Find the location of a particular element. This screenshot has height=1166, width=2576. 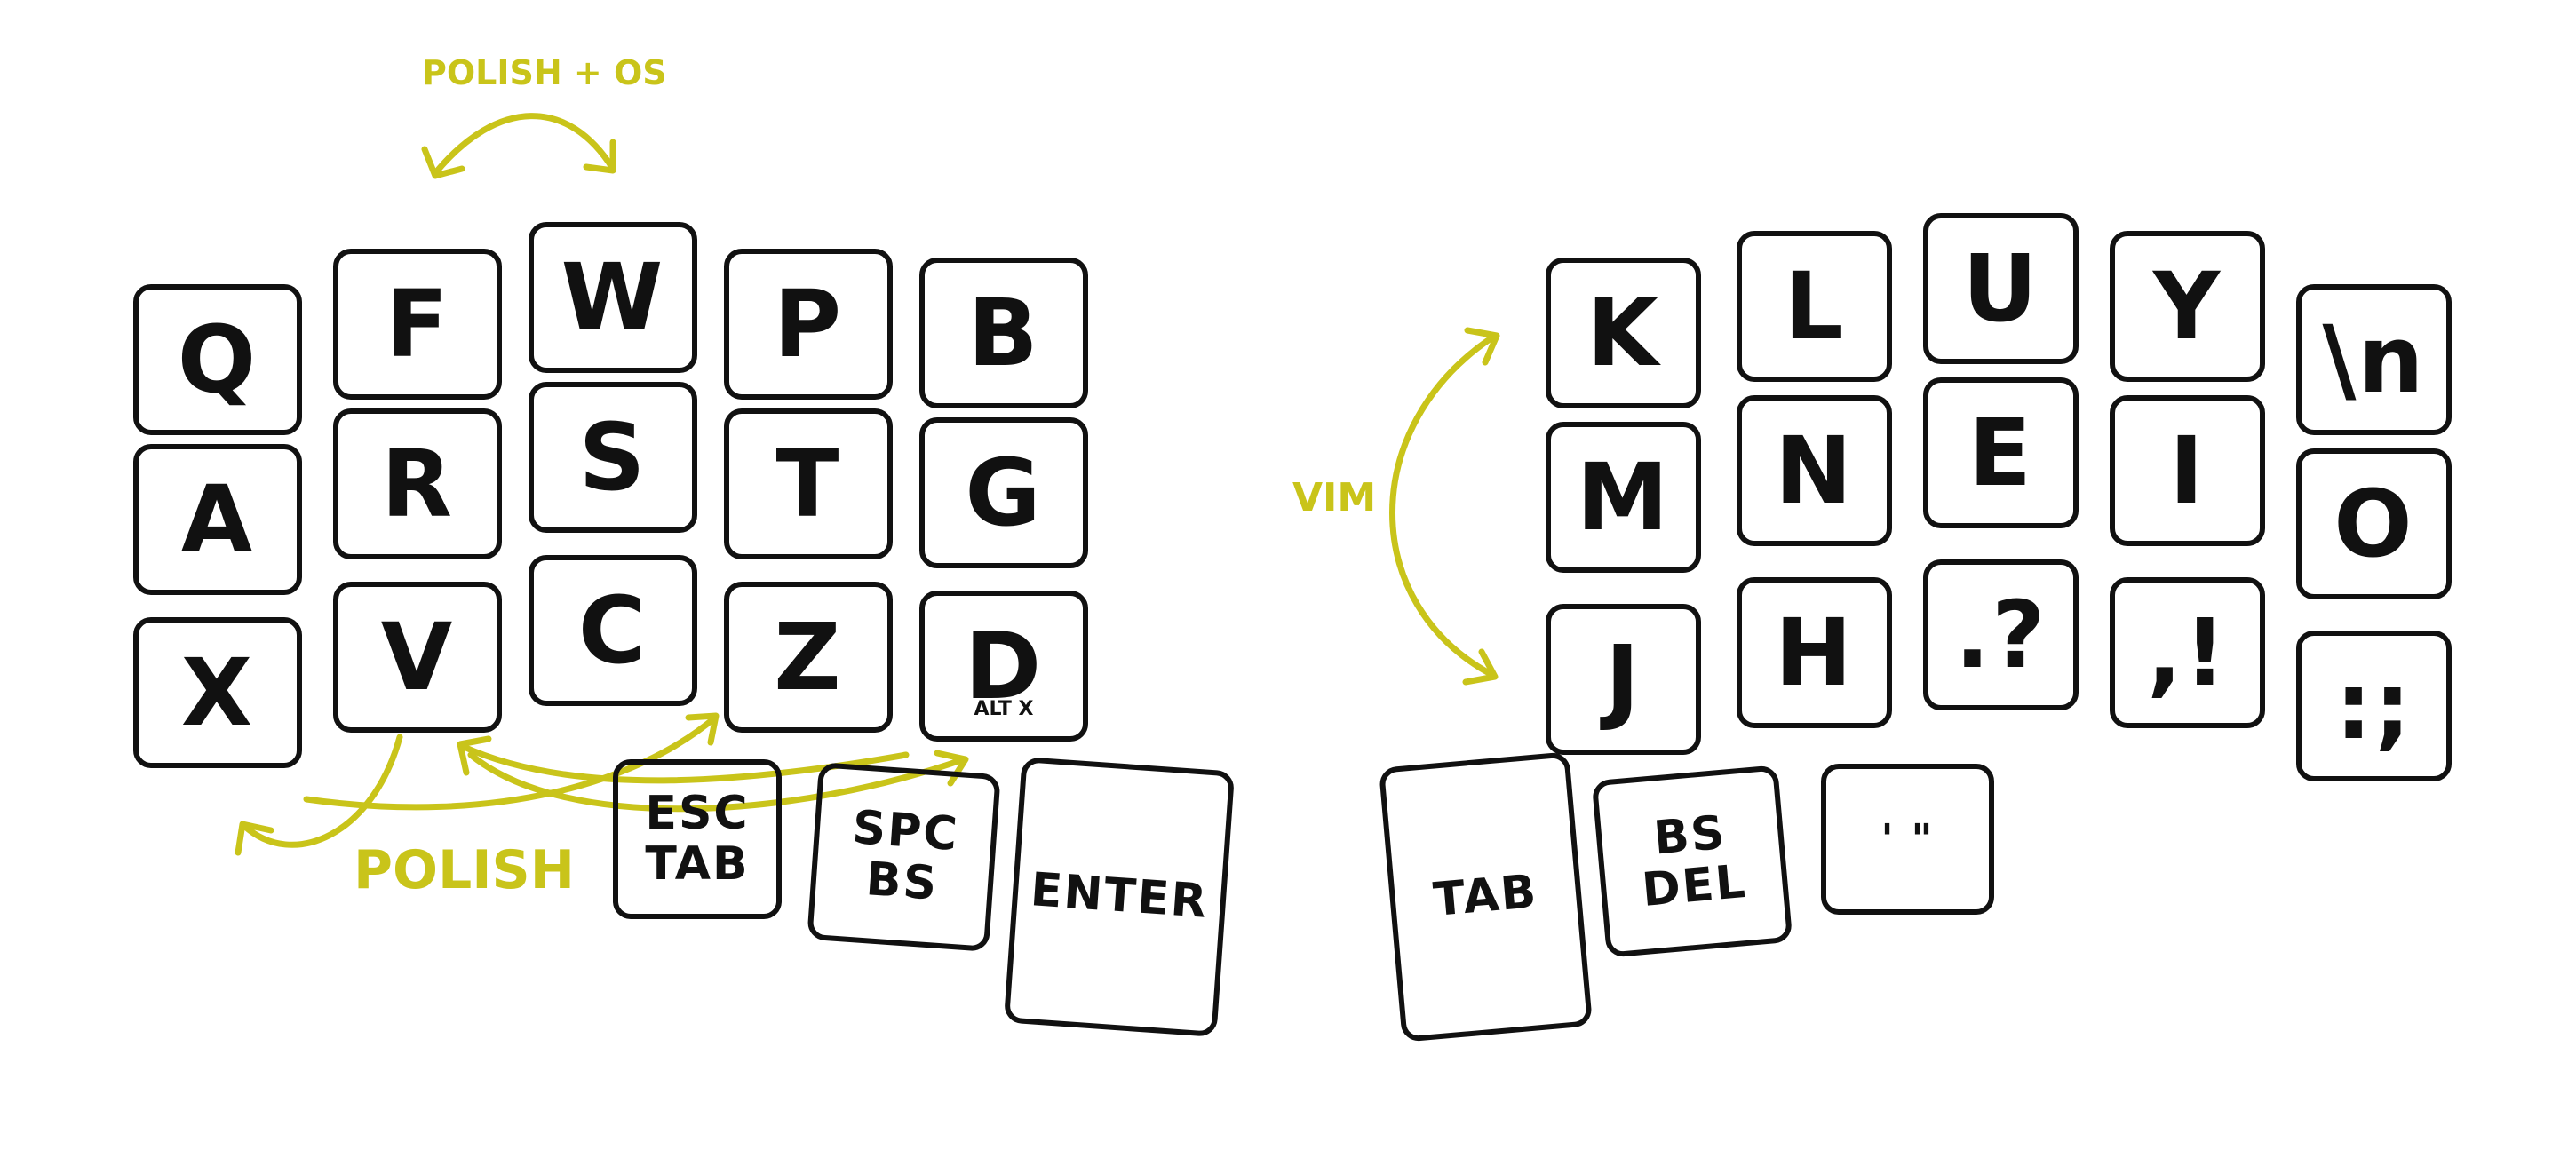

key-comma-exclaim: ,! is located at coordinates (2187, 652).